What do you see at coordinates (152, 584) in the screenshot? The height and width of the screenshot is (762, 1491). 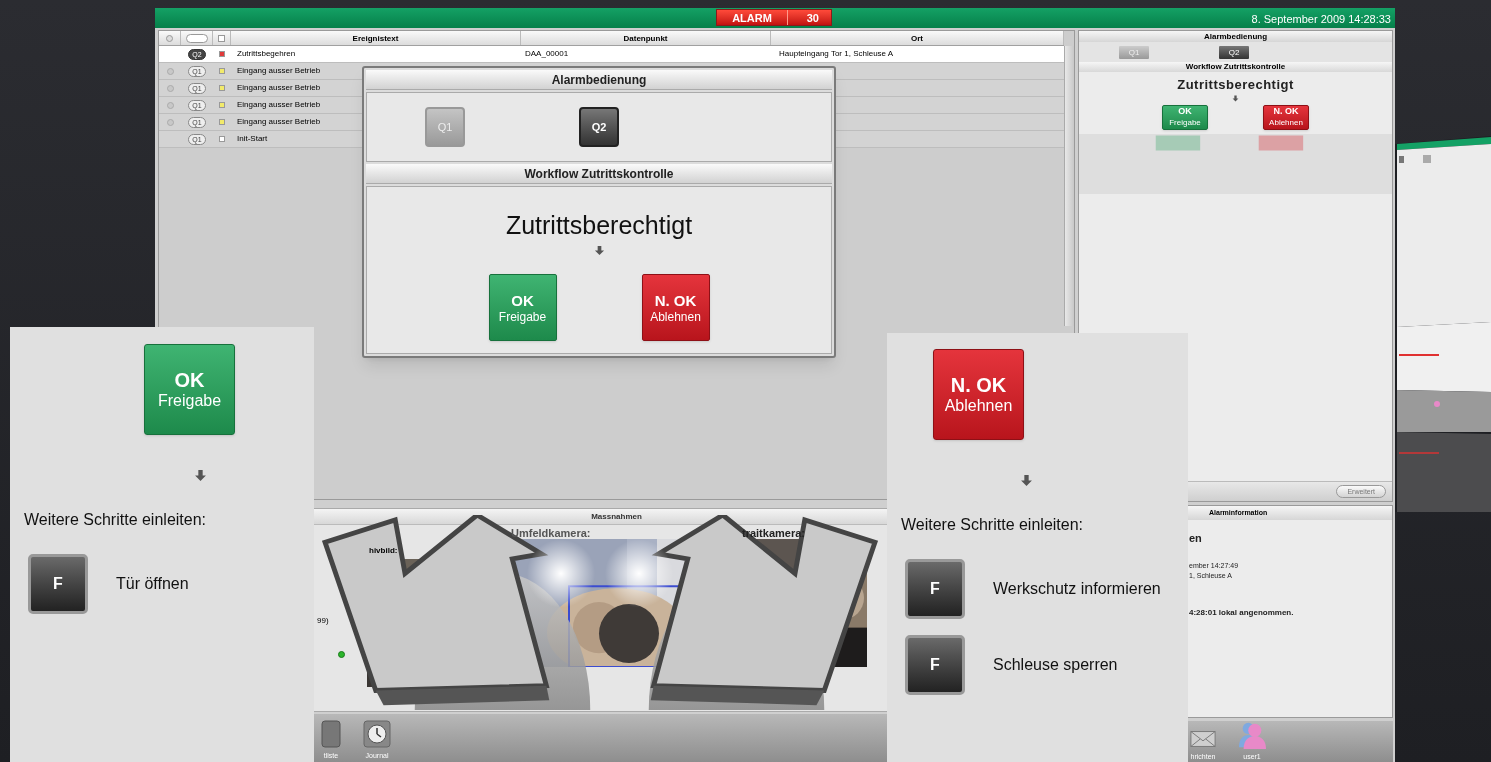 I see `step-label: Tür öffnen` at bounding box center [152, 584].